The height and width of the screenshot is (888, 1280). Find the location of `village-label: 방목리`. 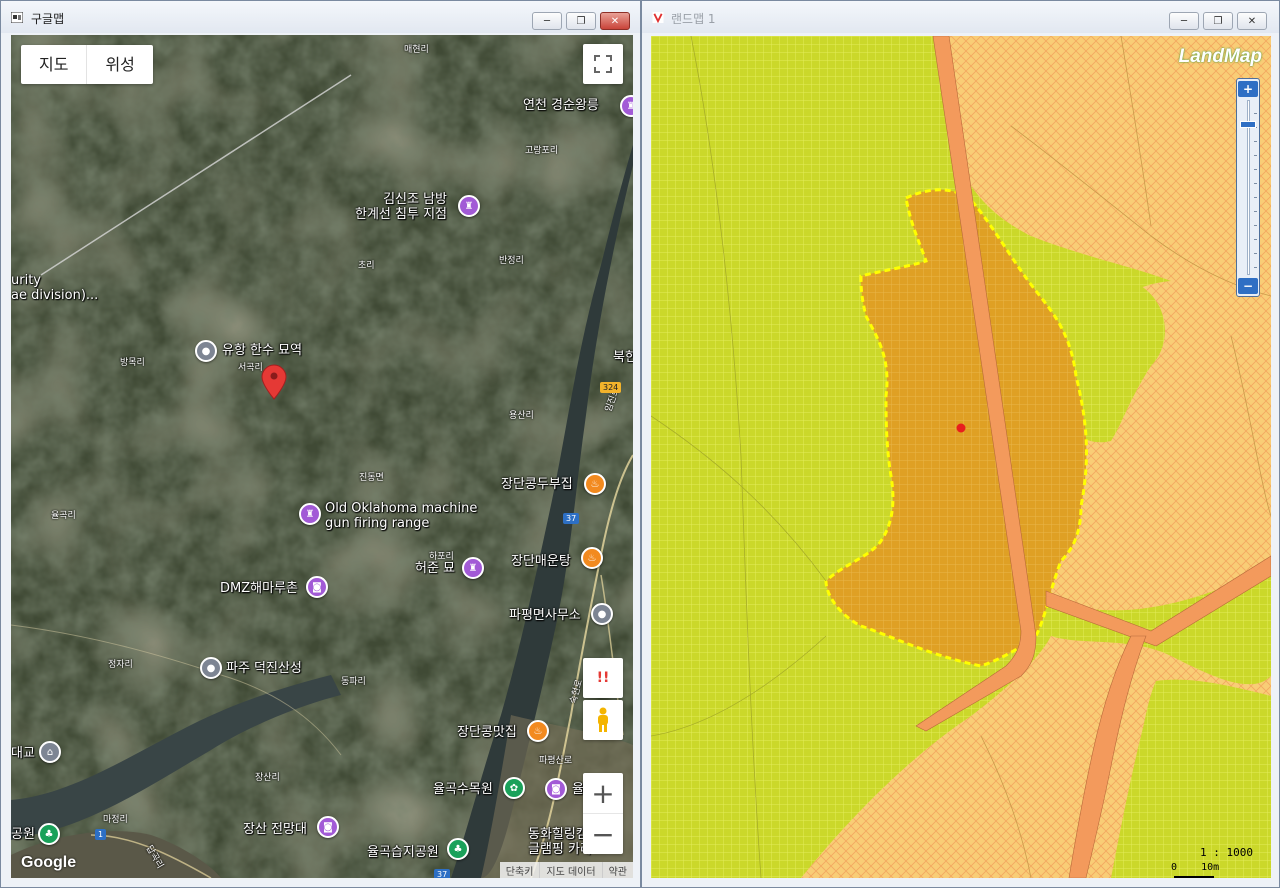

village-label: 방목리 is located at coordinates (132, 363).